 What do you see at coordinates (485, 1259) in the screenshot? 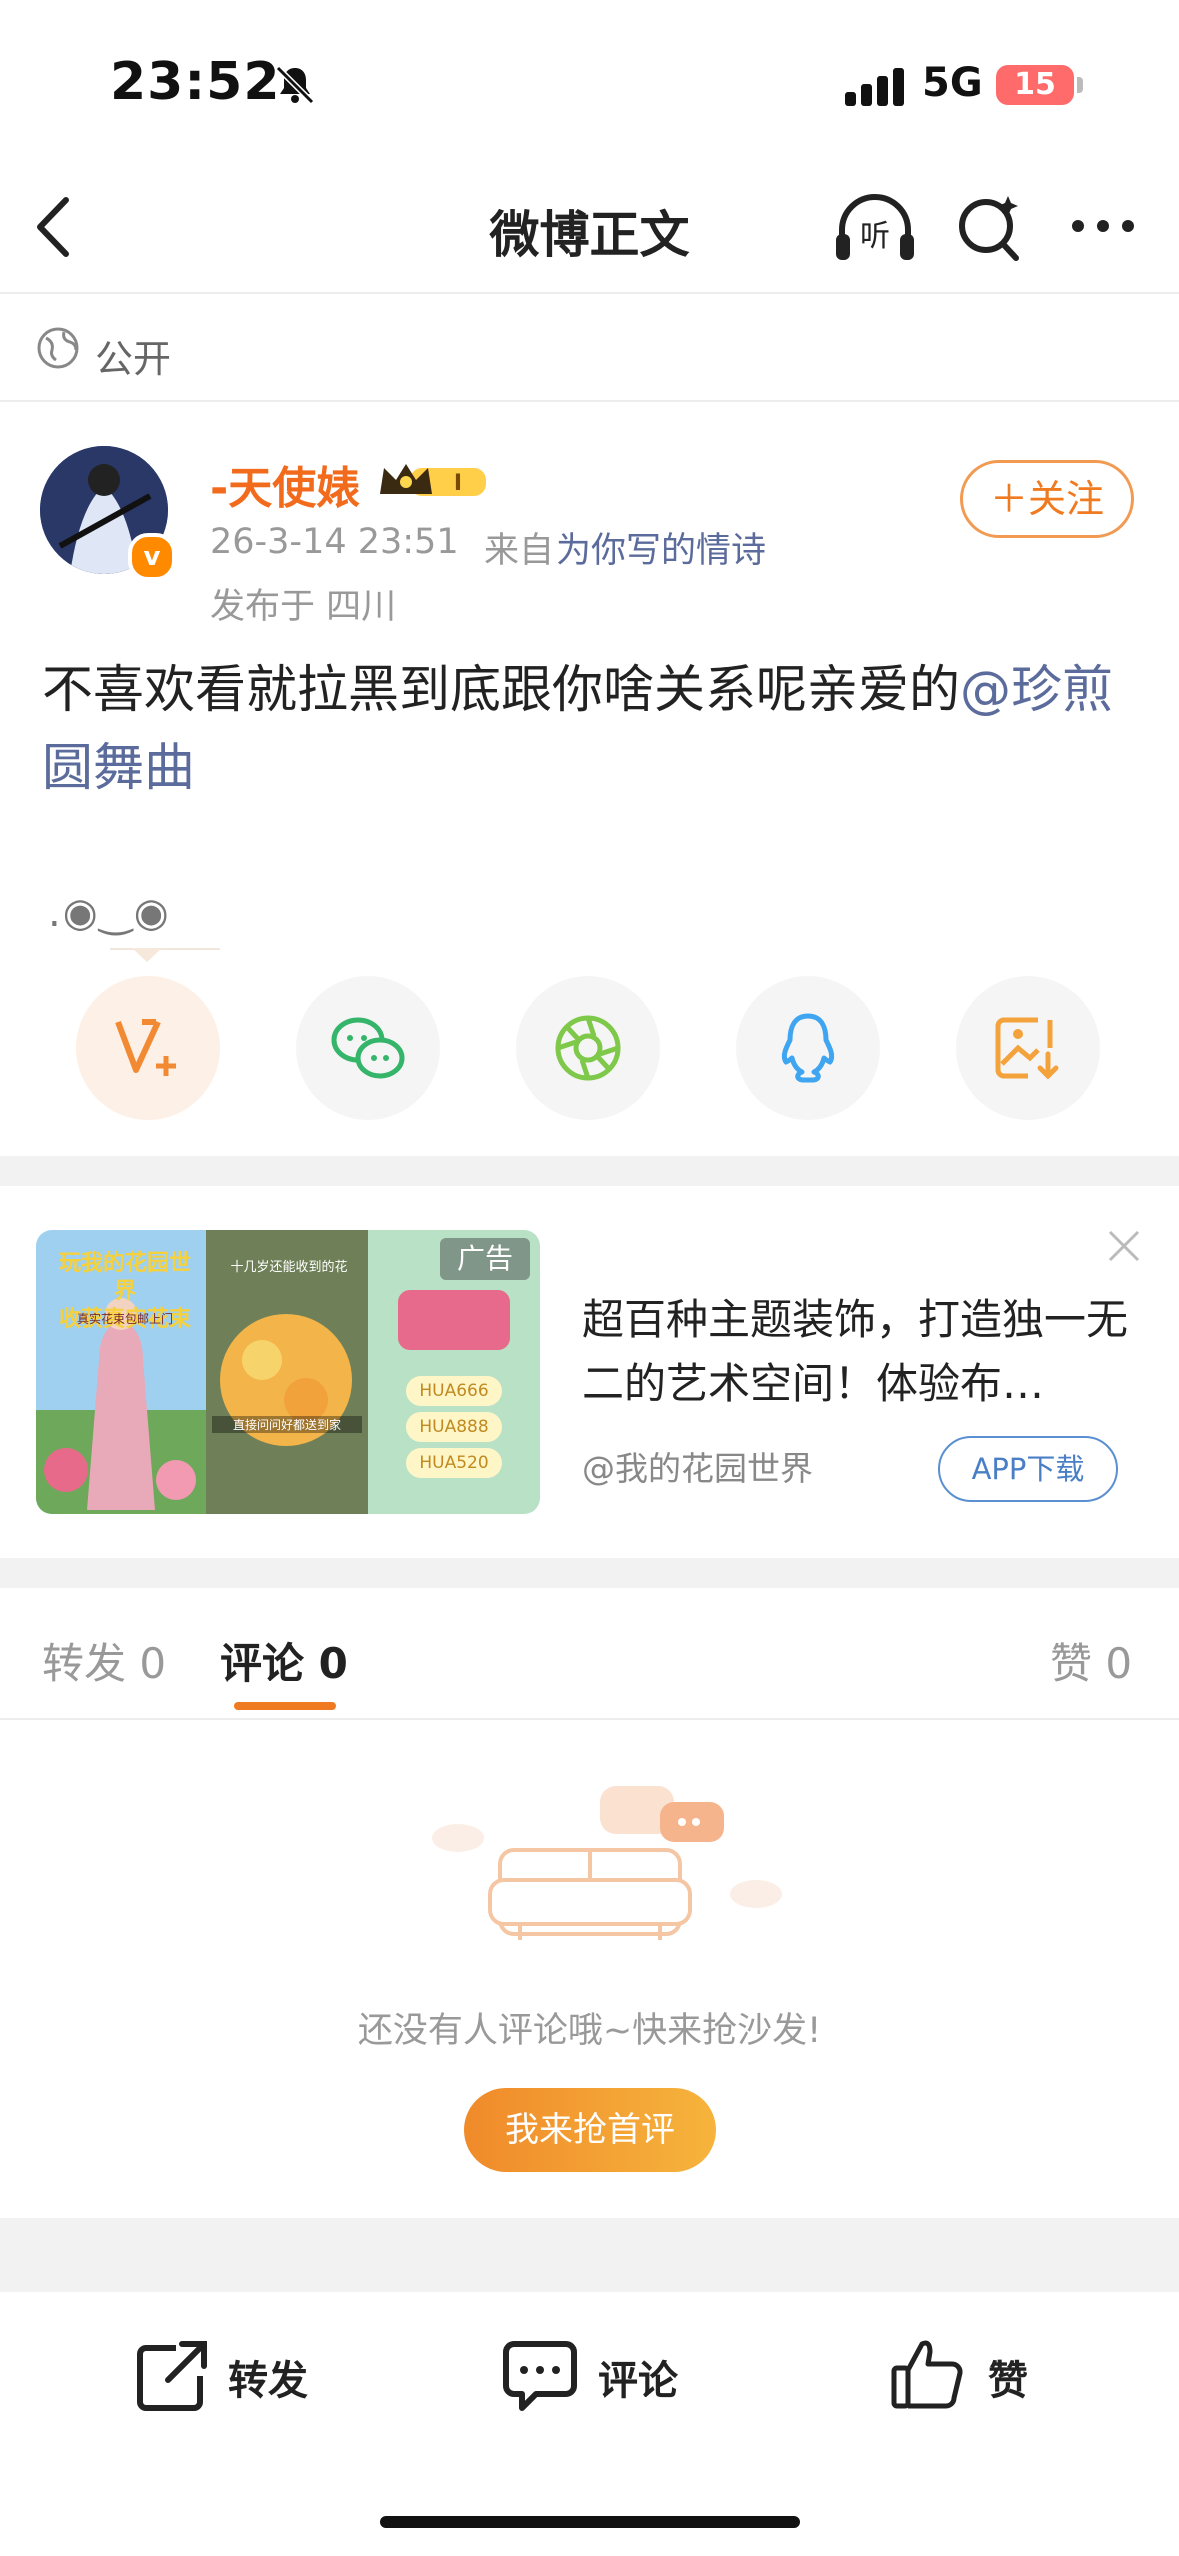
I see `ad-tag: 广告` at bounding box center [485, 1259].